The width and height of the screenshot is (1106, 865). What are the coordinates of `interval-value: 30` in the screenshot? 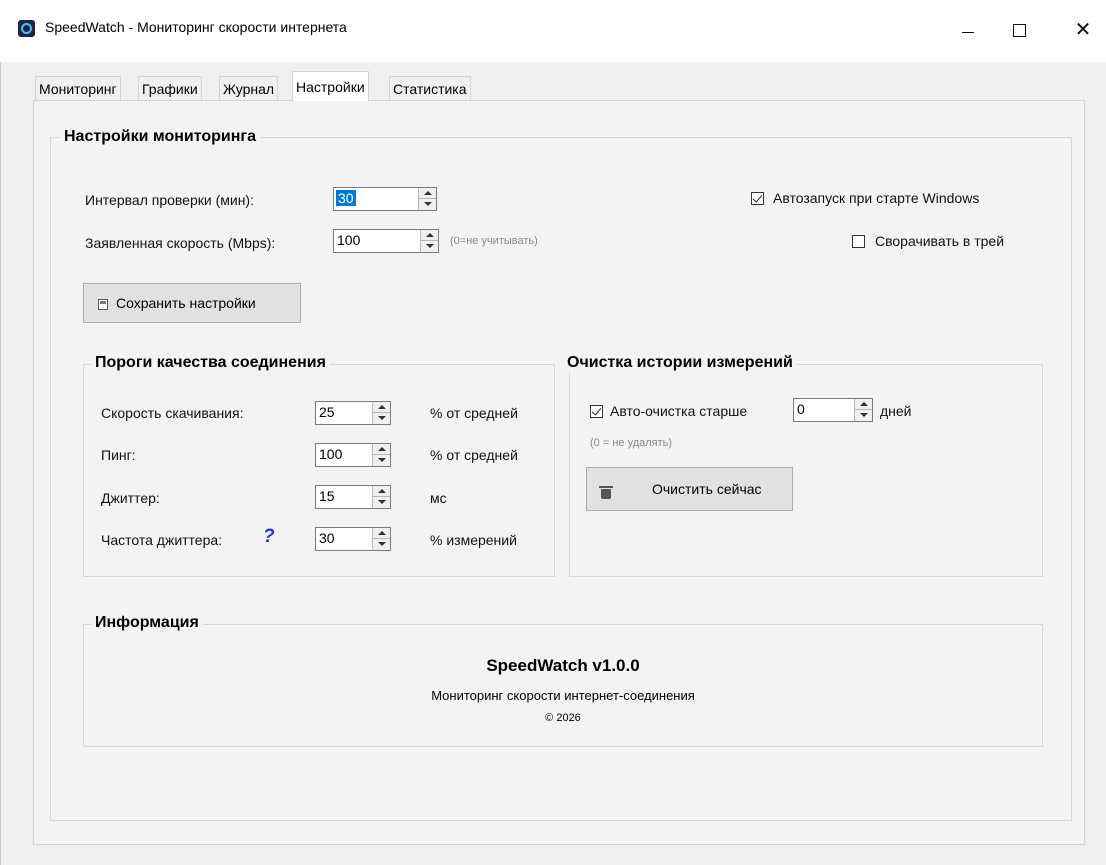 It's located at (346, 198).